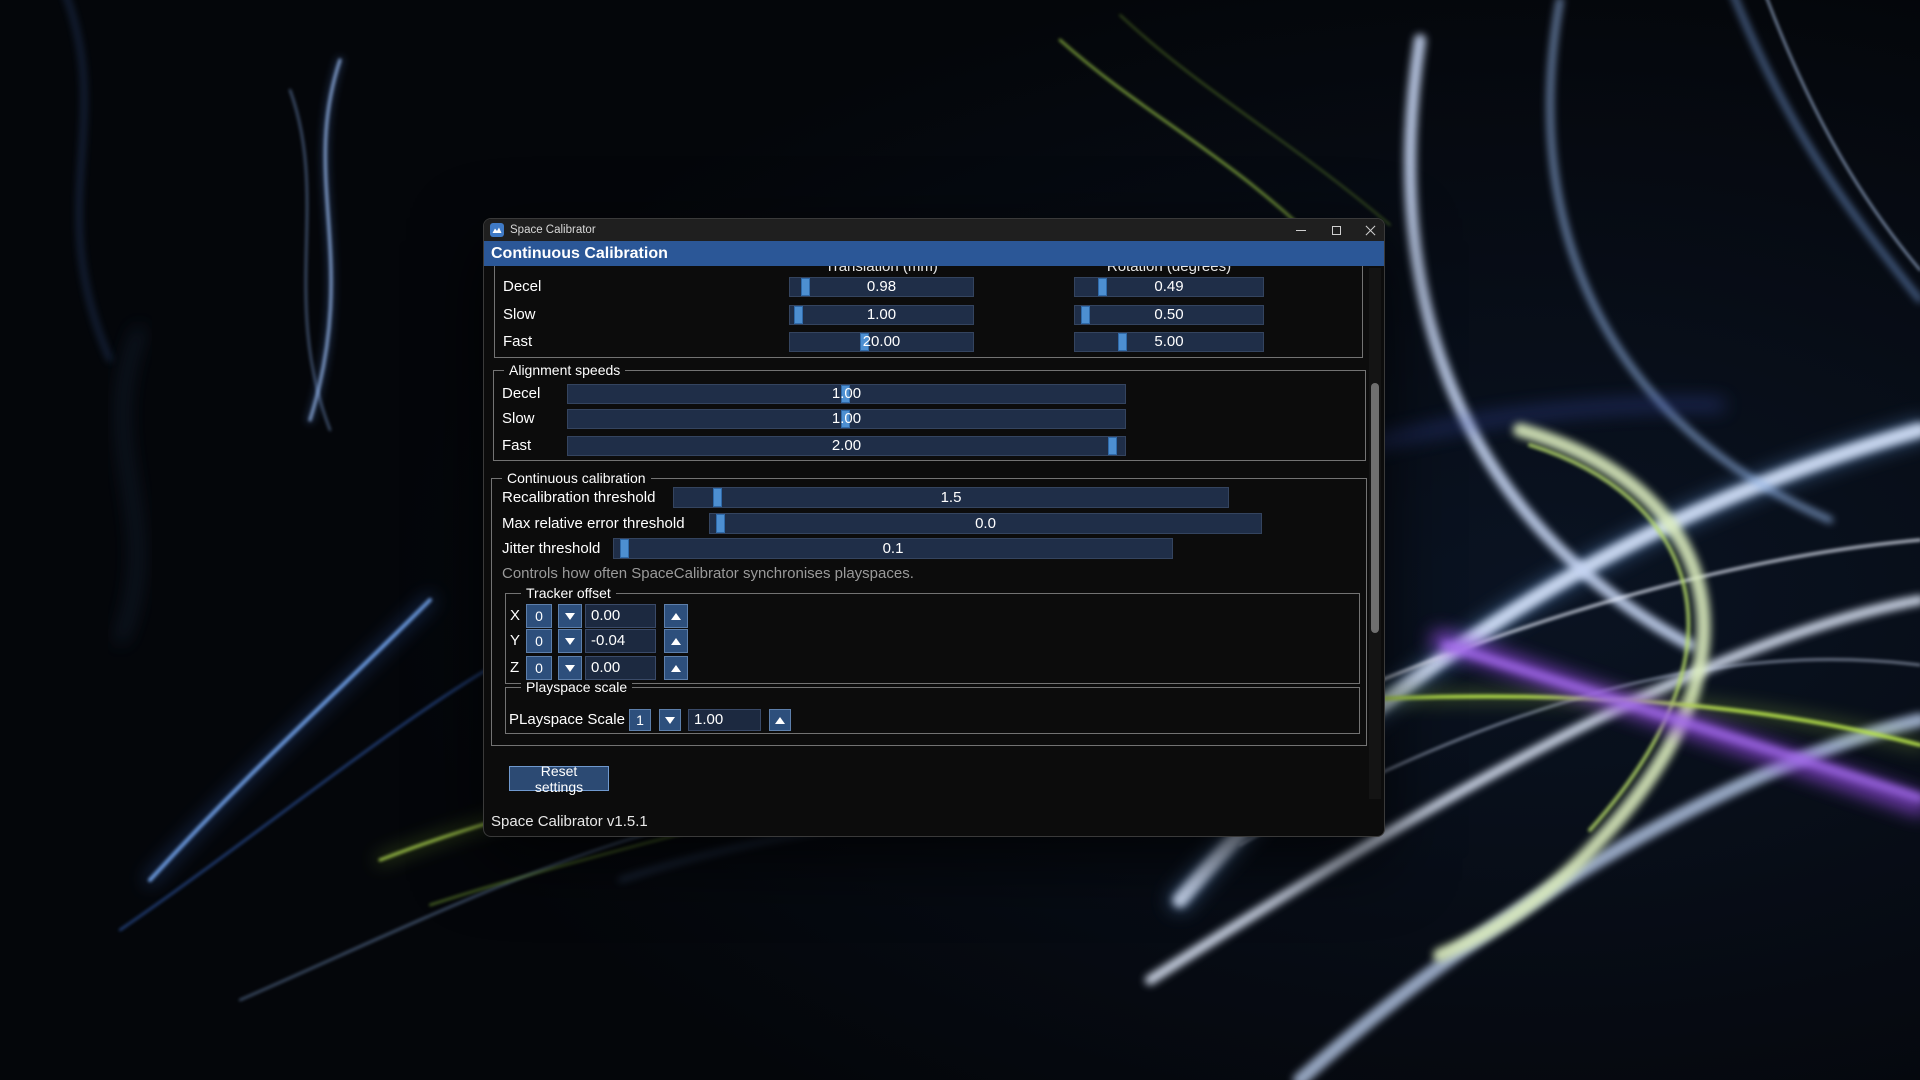  I want to click on playspace-scale-label: PLayspace Scale, so click(567, 719).